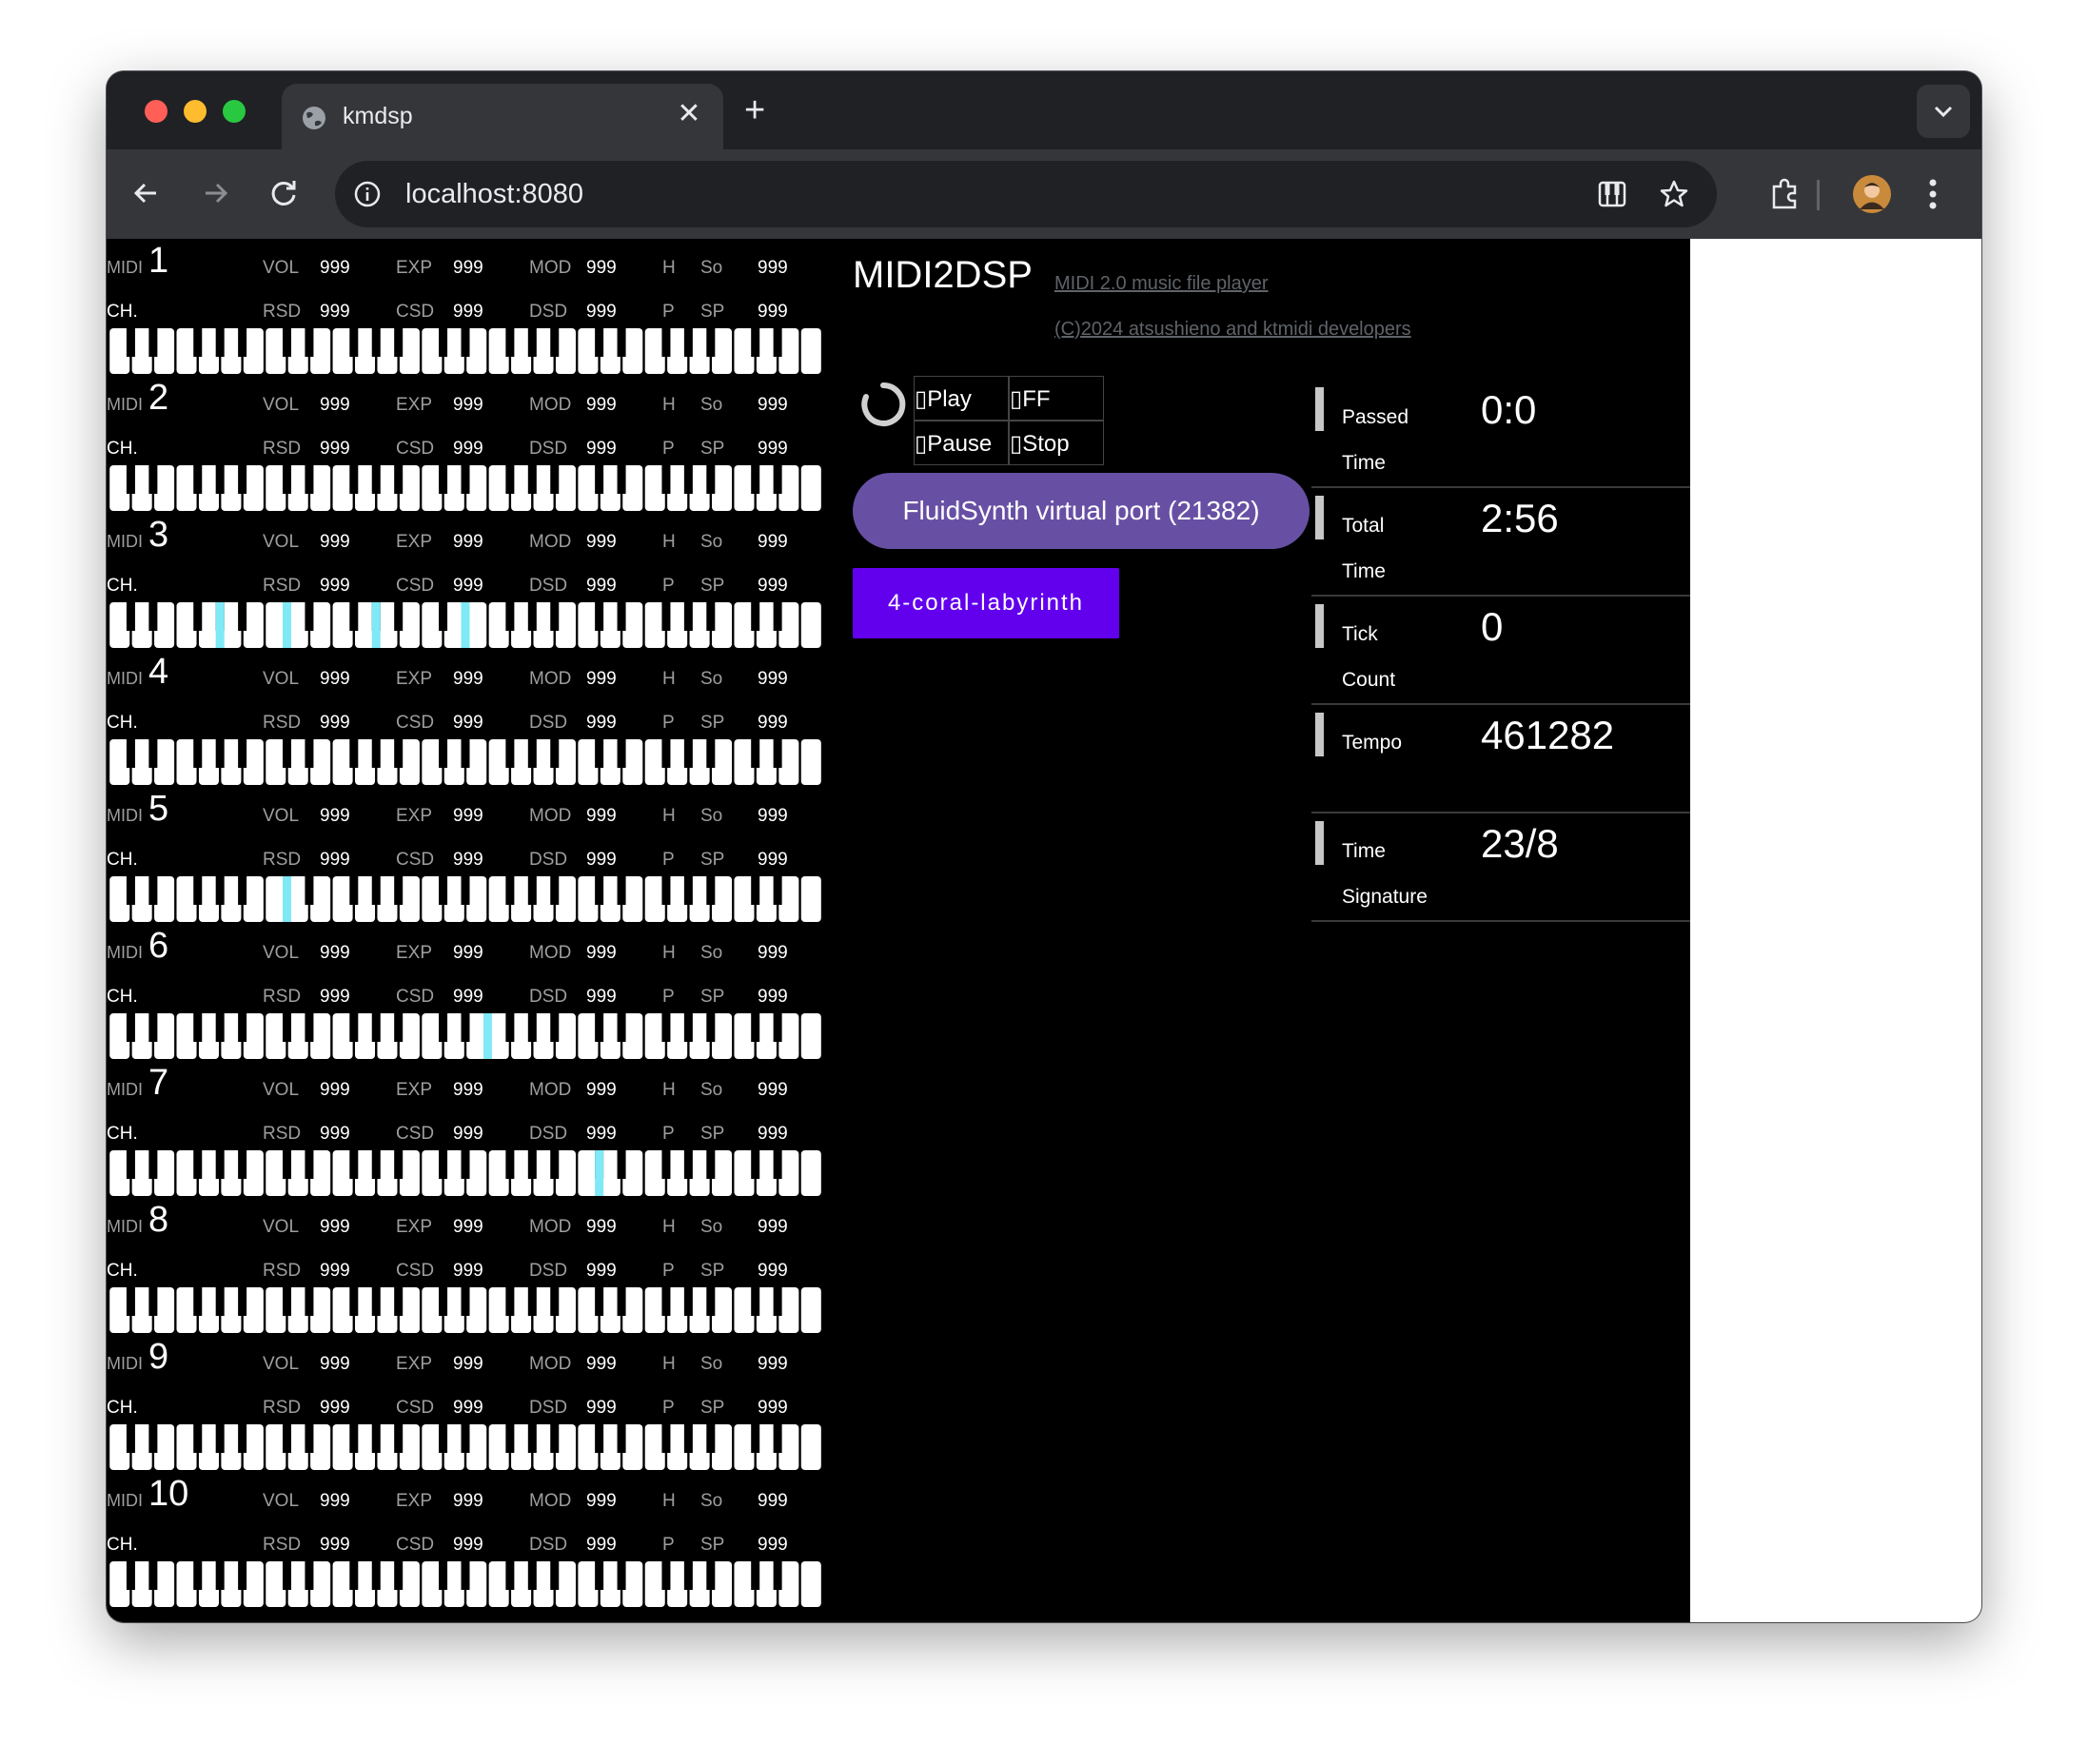 The image size is (2088, 1764). What do you see at coordinates (1161, 284) in the screenshot?
I see `subtitle-link: MIDI 2.0 music file player` at bounding box center [1161, 284].